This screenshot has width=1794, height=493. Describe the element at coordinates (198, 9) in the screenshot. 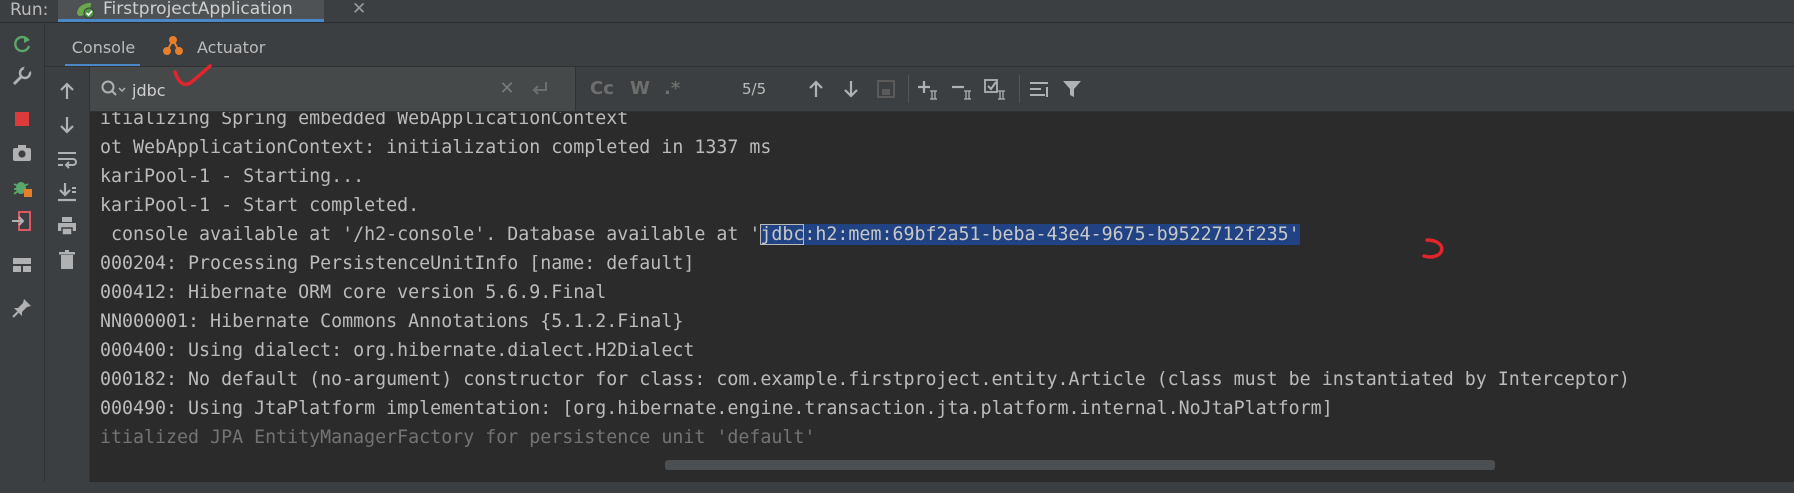

I see `run-tab-title: FirstprojectApplication` at that location.